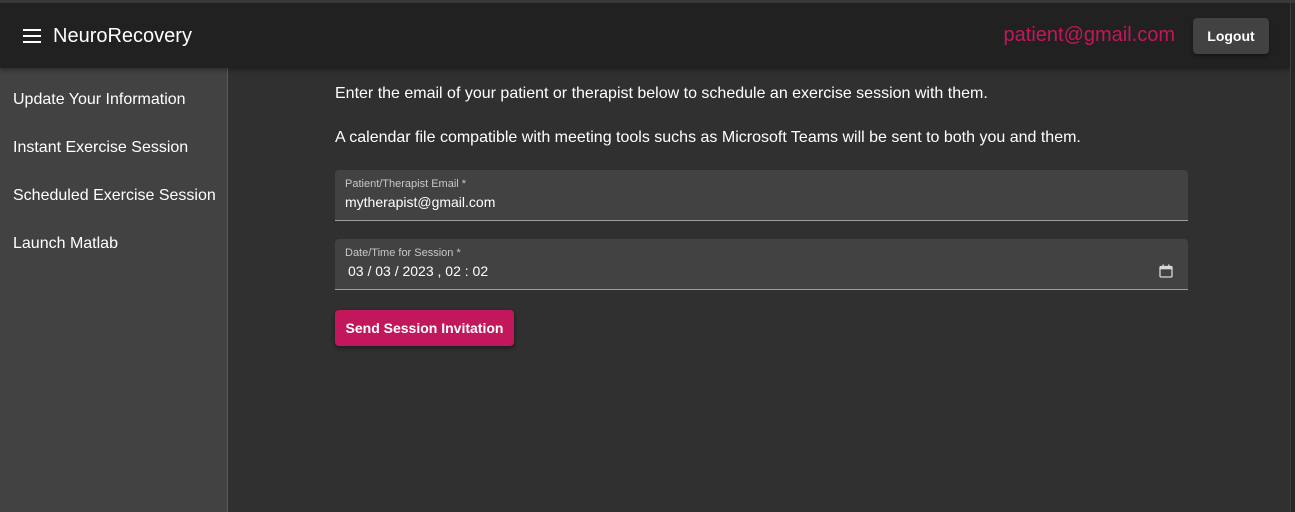 The width and height of the screenshot is (1295, 512). What do you see at coordinates (424, 328) in the screenshot?
I see `send-session-invitation-button: Send Session Invitation` at bounding box center [424, 328].